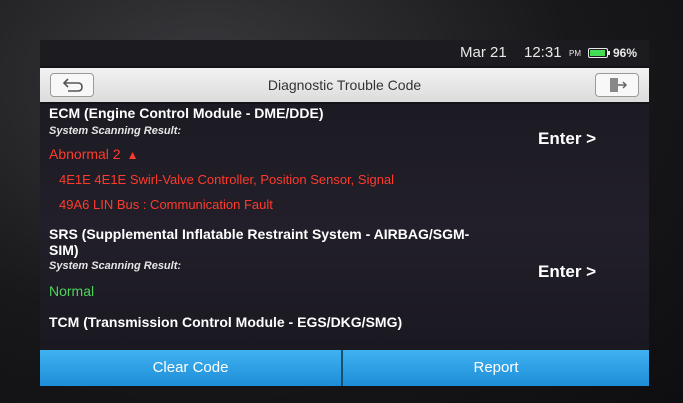 The height and width of the screenshot is (403, 683). I want to click on bottom-bar: Clear Code Report, so click(344, 368).